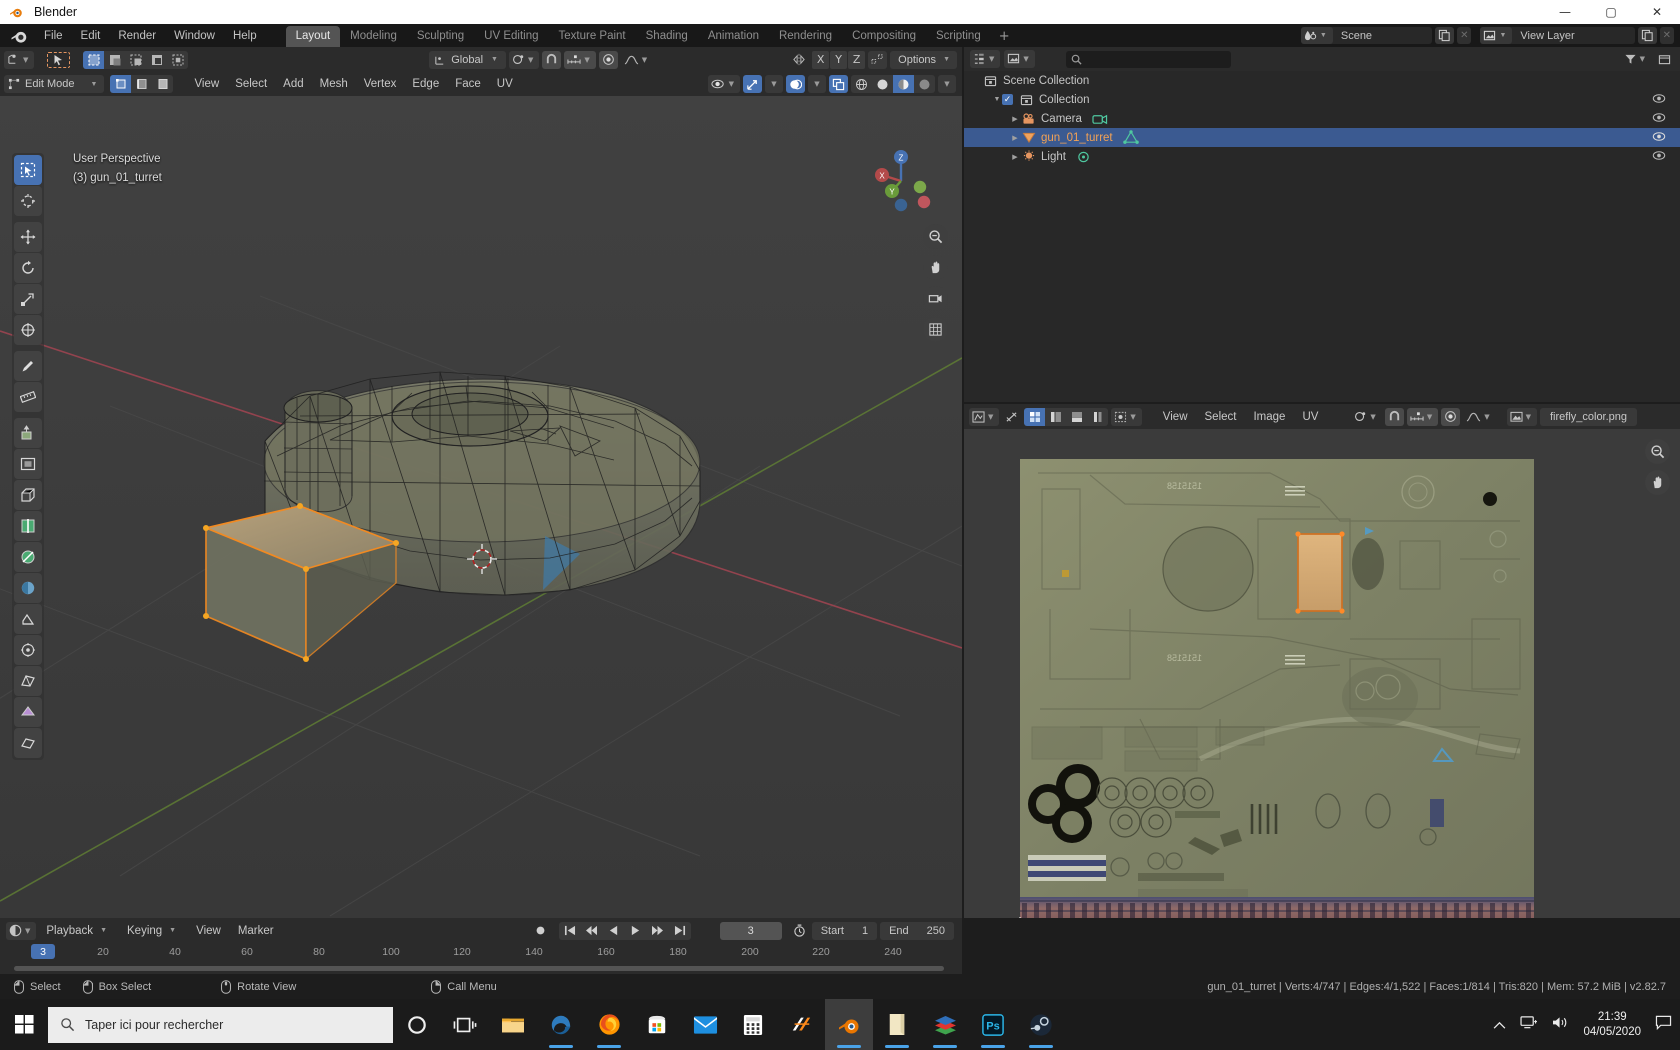 The width and height of the screenshot is (1680, 1050). What do you see at coordinates (78, 931) in the screenshot?
I see `timeline-menu-playback: Playback ▼` at bounding box center [78, 931].